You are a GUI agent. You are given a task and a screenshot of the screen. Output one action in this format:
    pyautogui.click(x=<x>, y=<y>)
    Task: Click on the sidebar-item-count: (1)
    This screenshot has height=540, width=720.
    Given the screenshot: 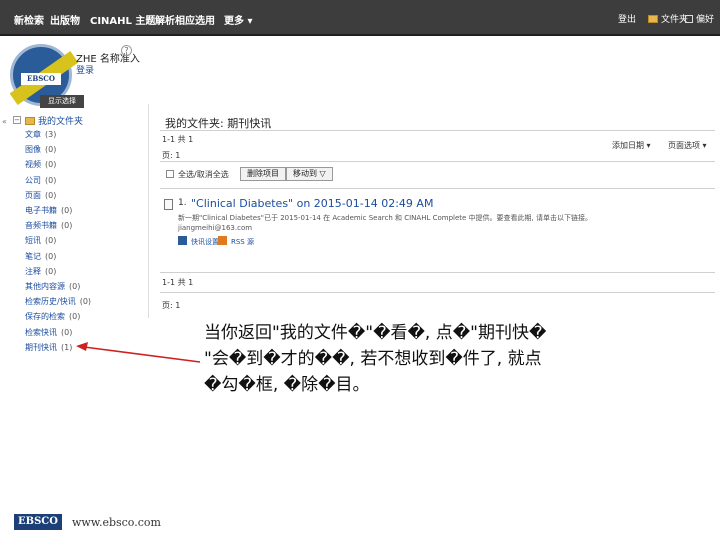 What is the action you would take?
    pyautogui.click(x=67, y=347)
    